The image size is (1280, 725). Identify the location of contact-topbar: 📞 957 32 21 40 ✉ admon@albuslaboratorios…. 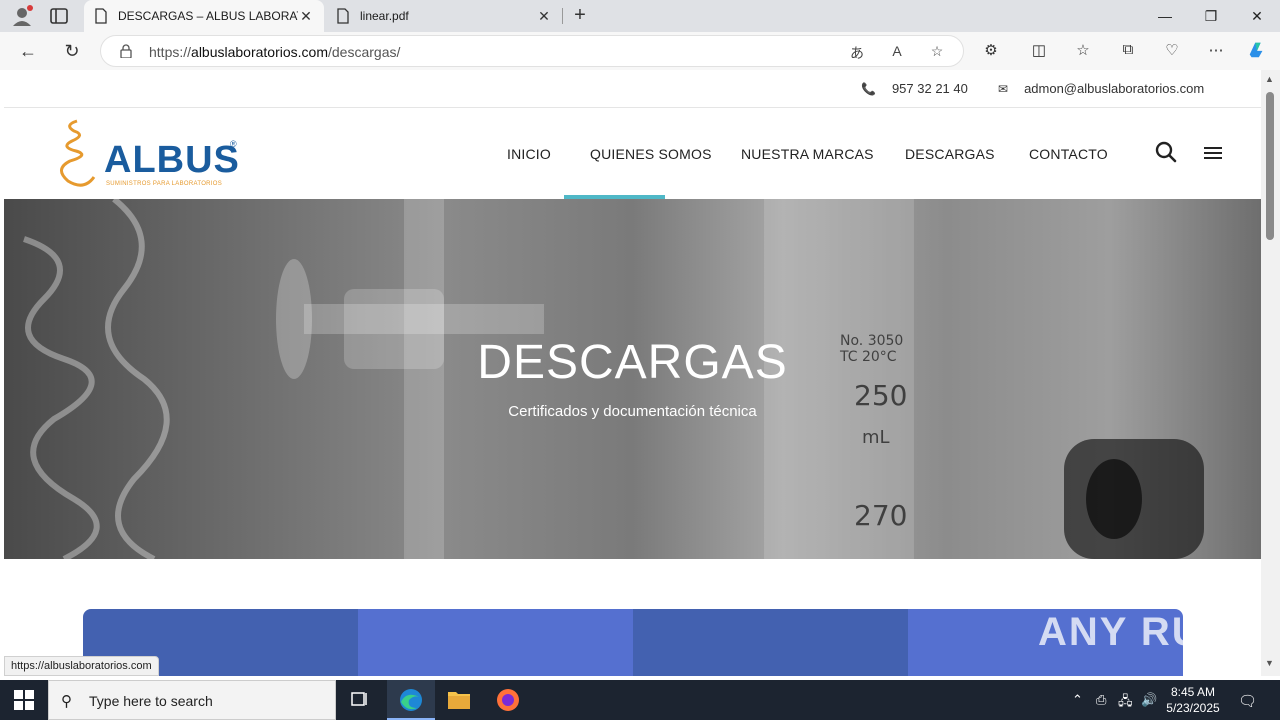
(632, 89).